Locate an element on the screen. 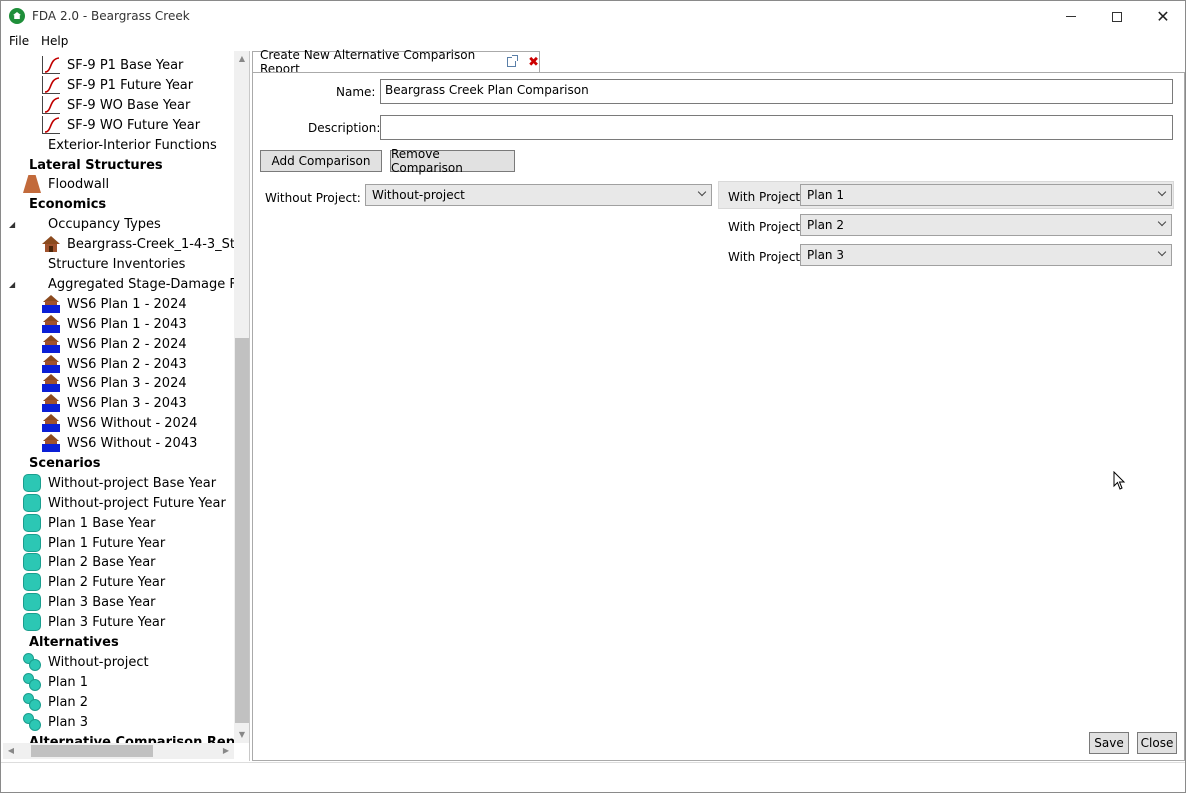 This screenshot has height=793, width=1186. tree-vertical-scrollbar: ▲ ▼ is located at coordinates (241, 397).